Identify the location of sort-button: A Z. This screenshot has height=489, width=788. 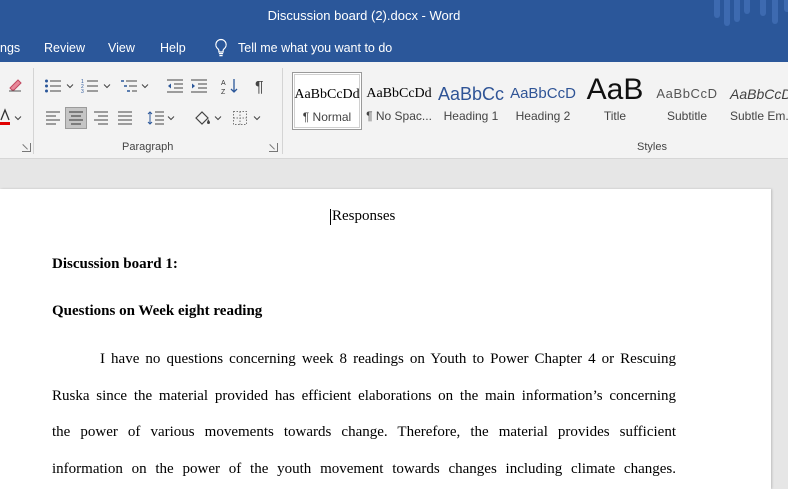
(230, 86).